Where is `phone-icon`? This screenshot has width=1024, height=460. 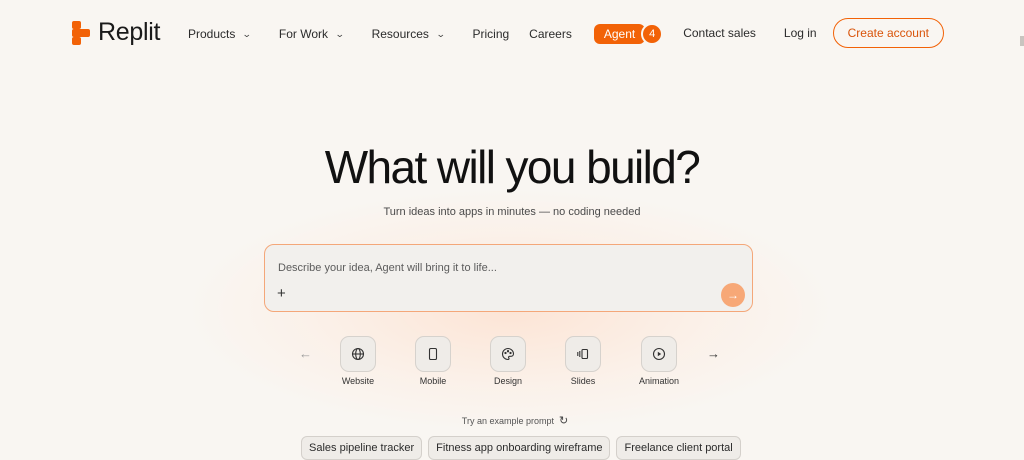
phone-icon is located at coordinates (433, 354).